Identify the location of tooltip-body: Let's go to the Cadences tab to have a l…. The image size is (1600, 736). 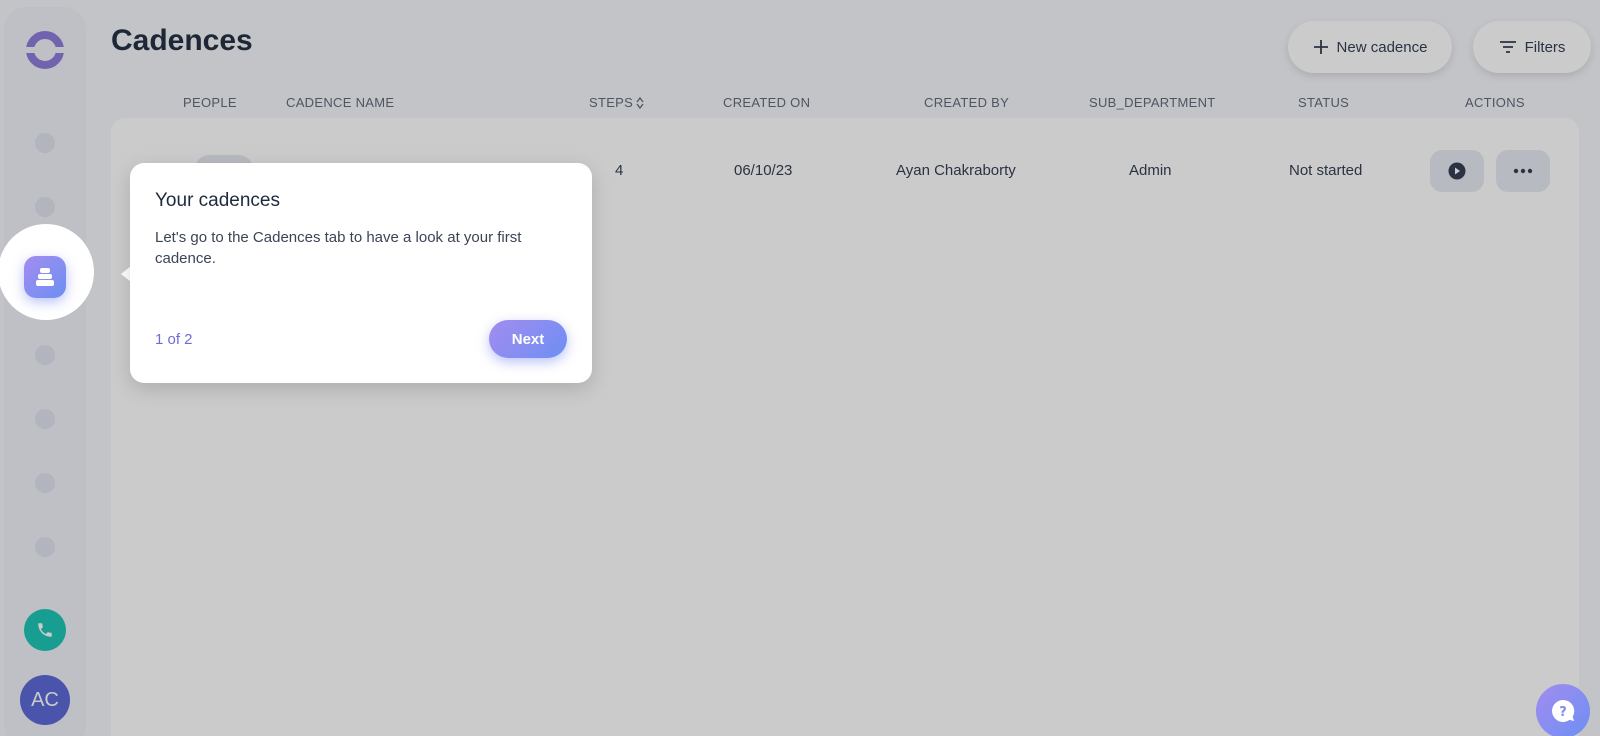
(338, 248).